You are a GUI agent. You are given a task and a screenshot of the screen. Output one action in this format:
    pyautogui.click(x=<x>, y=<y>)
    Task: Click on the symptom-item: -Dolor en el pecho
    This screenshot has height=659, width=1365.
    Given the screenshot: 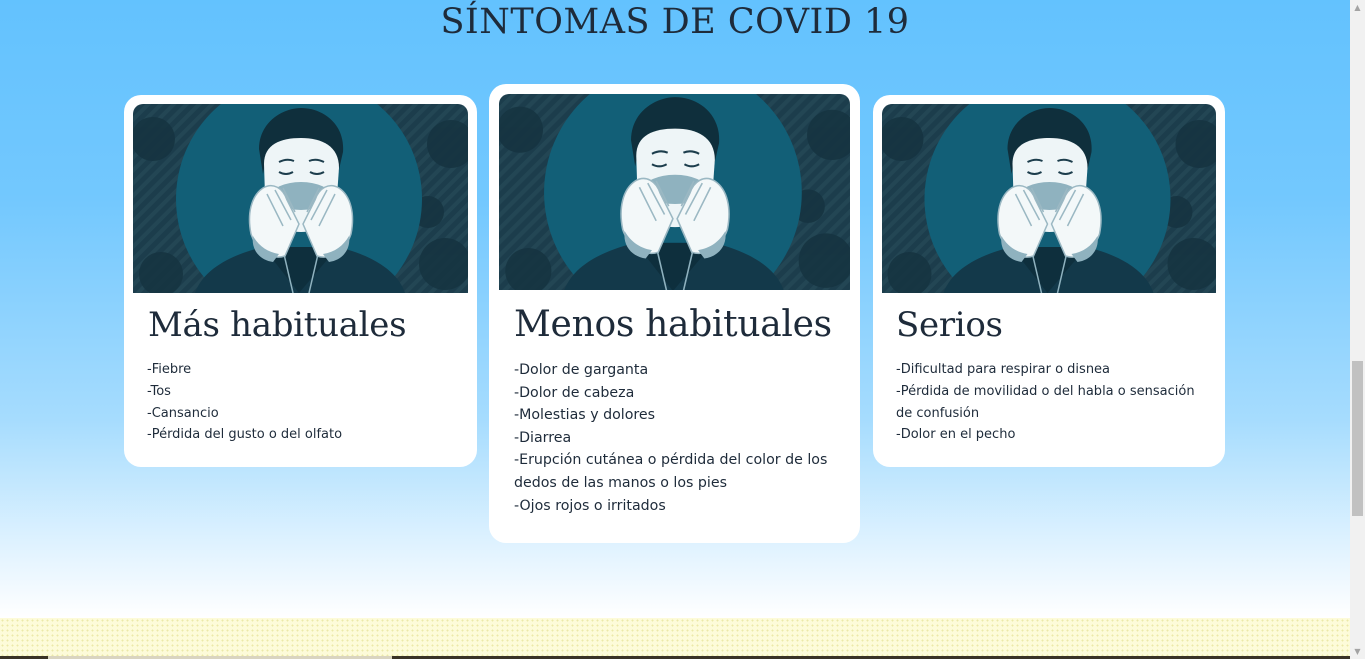 What is the action you would take?
    pyautogui.click(x=956, y=435)
    